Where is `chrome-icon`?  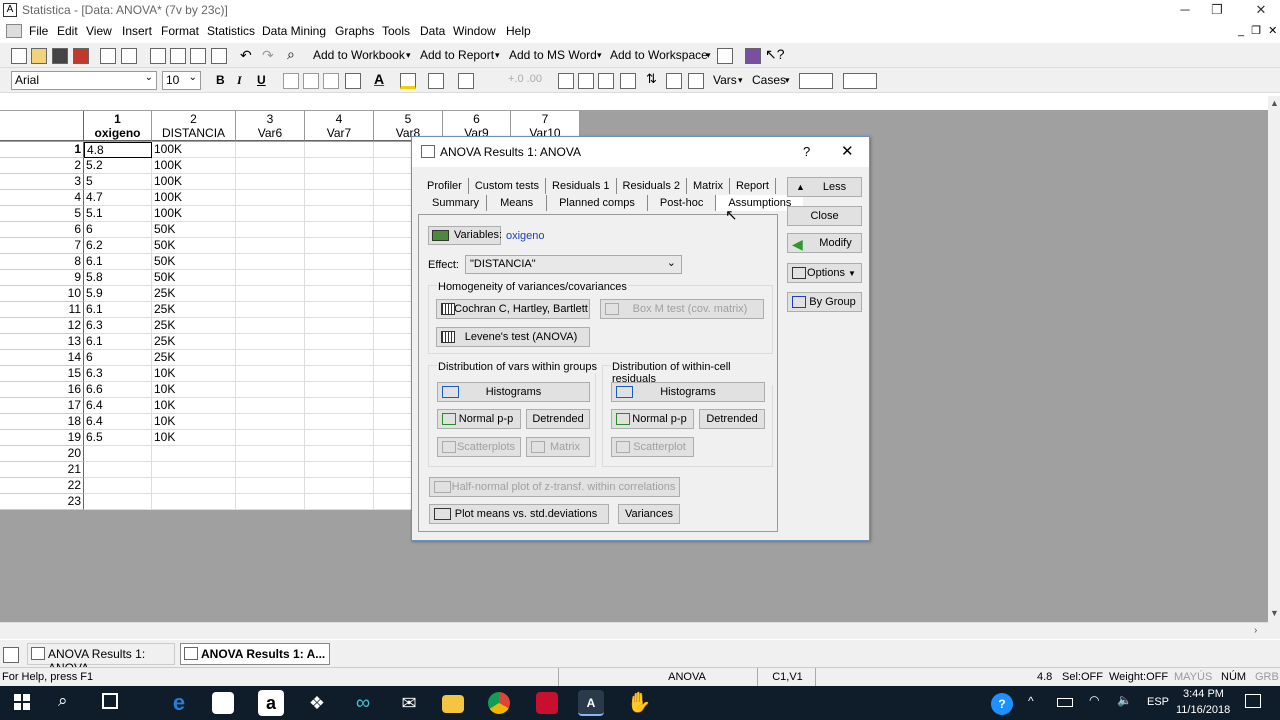
chrome-icon is located at coordinates (499, 703).